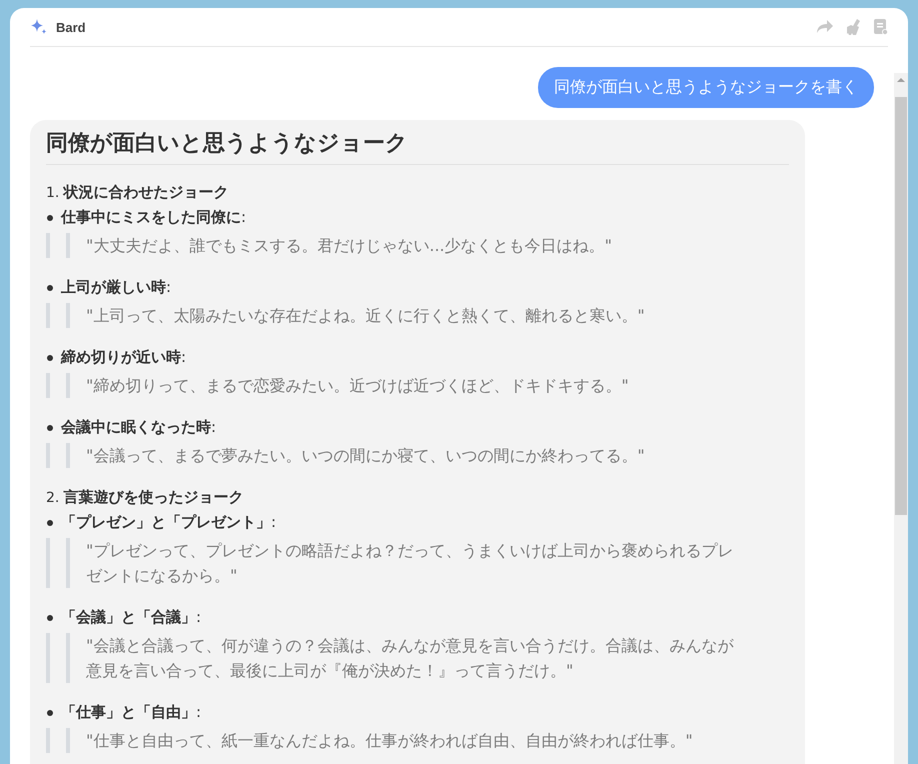  What do you see at coordinates (168, 522) in the screenshot?
I see `joke-label: 「プレゼン」と「プレゼント」:` at bounding box center [168, 522].